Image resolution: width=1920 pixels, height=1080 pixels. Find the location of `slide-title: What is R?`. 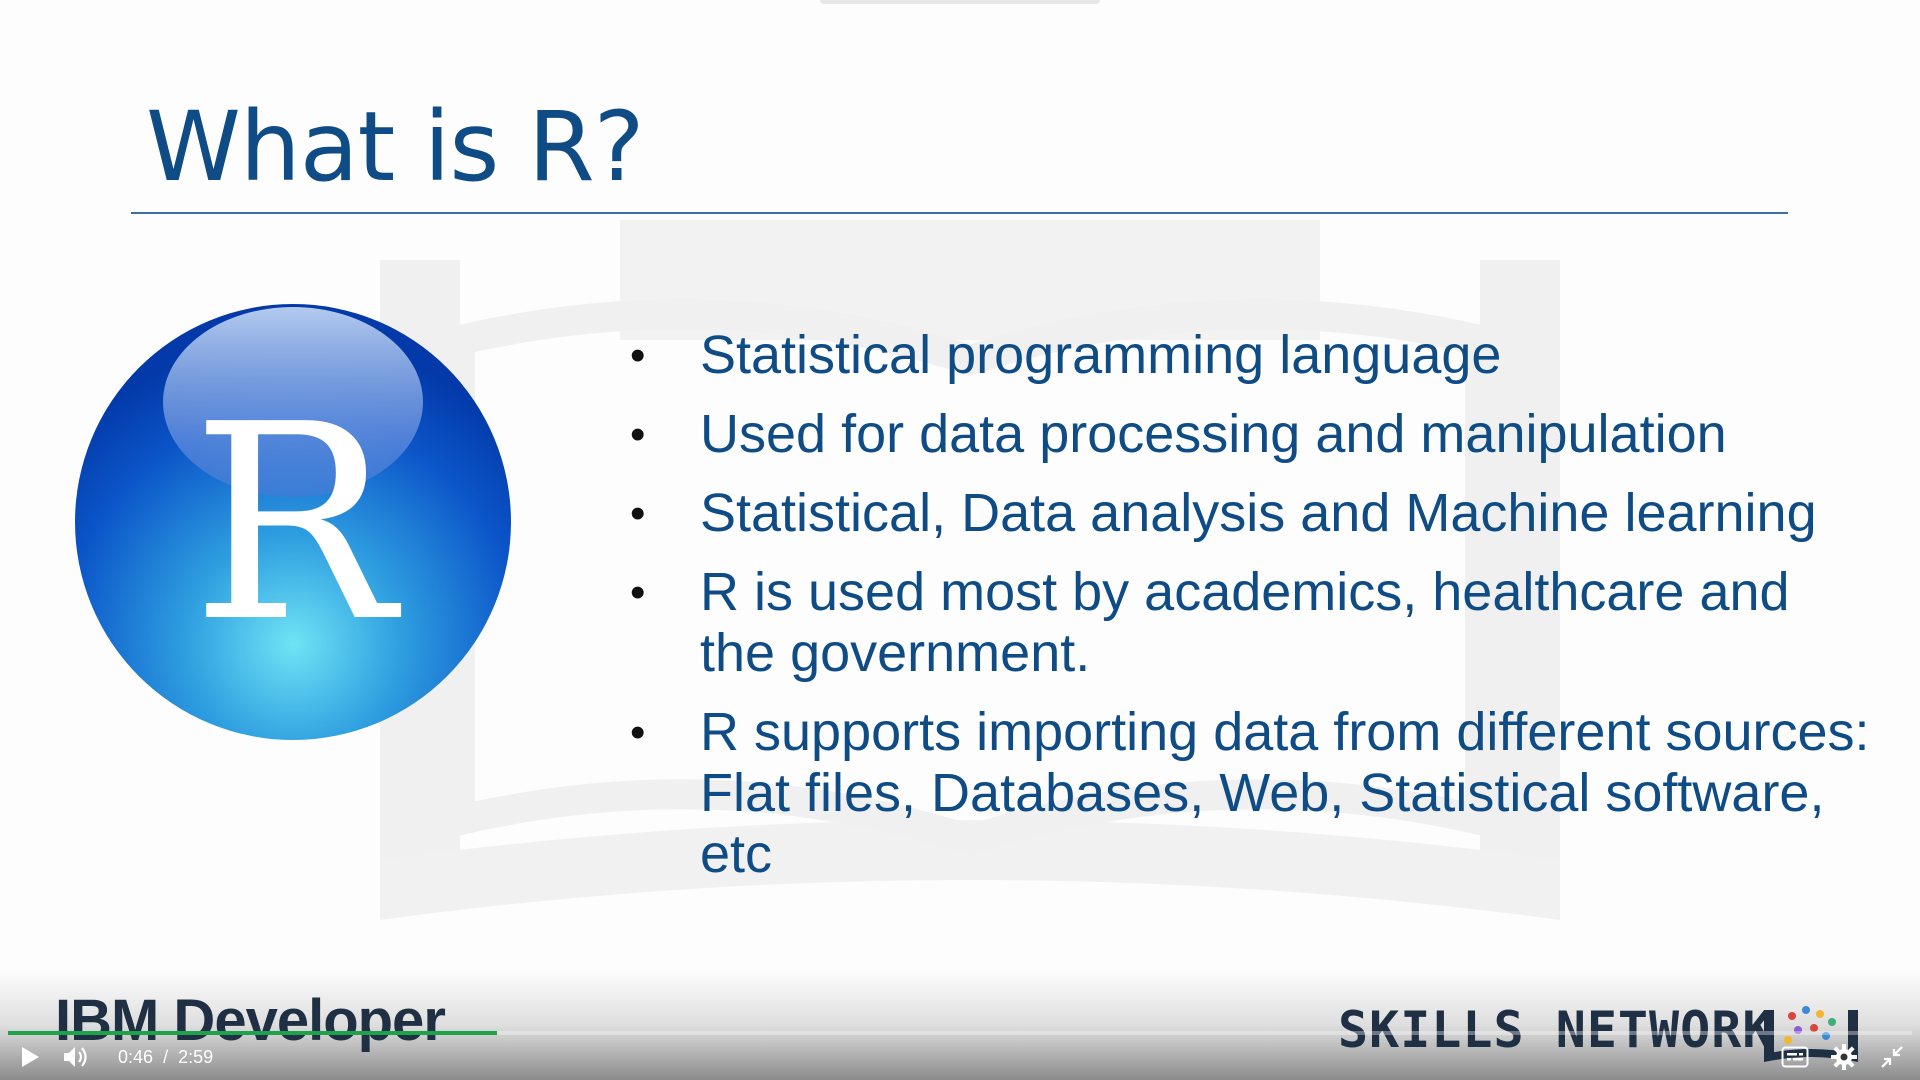

slide-title: What is R? is located at coordinates (395, 147).